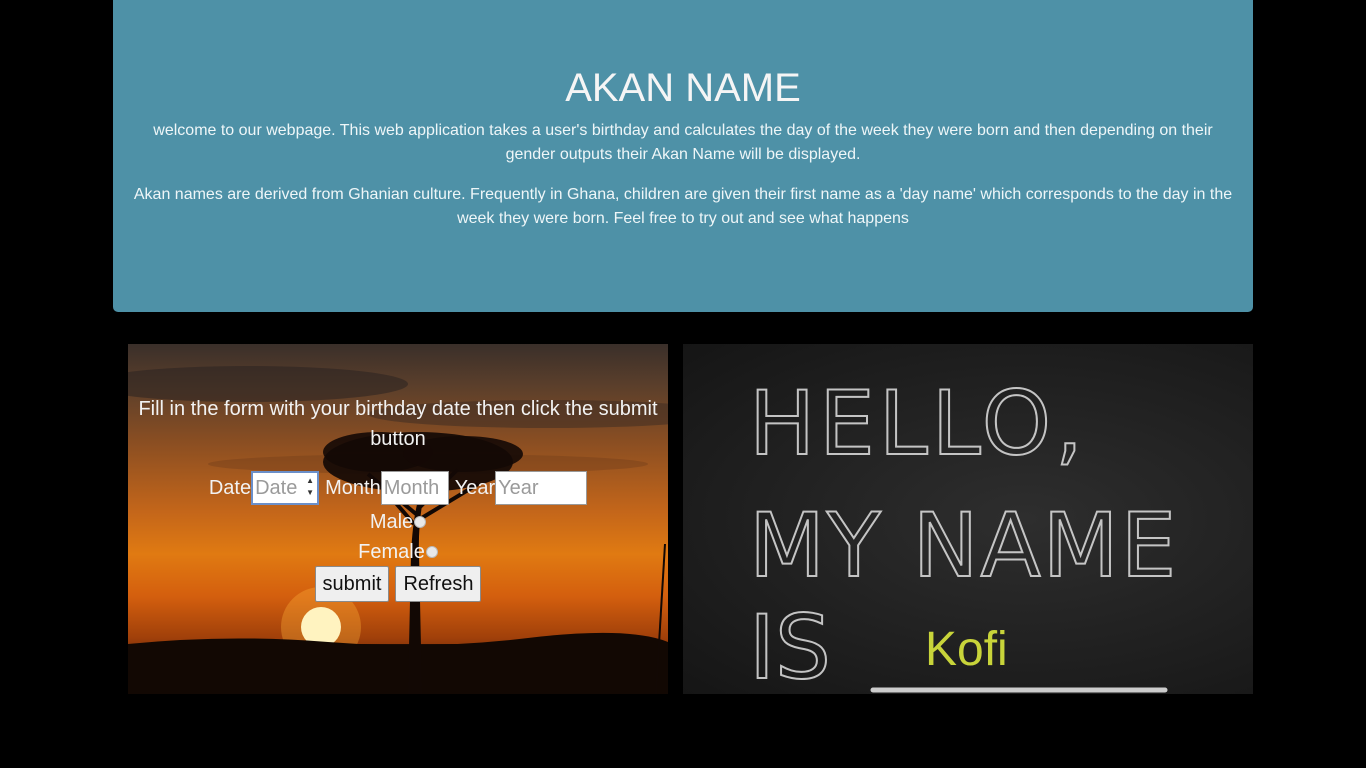  What do you see at coordinates (310, 488) in the screenshot?
I see `date-spinner-icon: ▲ ▼` at bounding box center [310, 488].